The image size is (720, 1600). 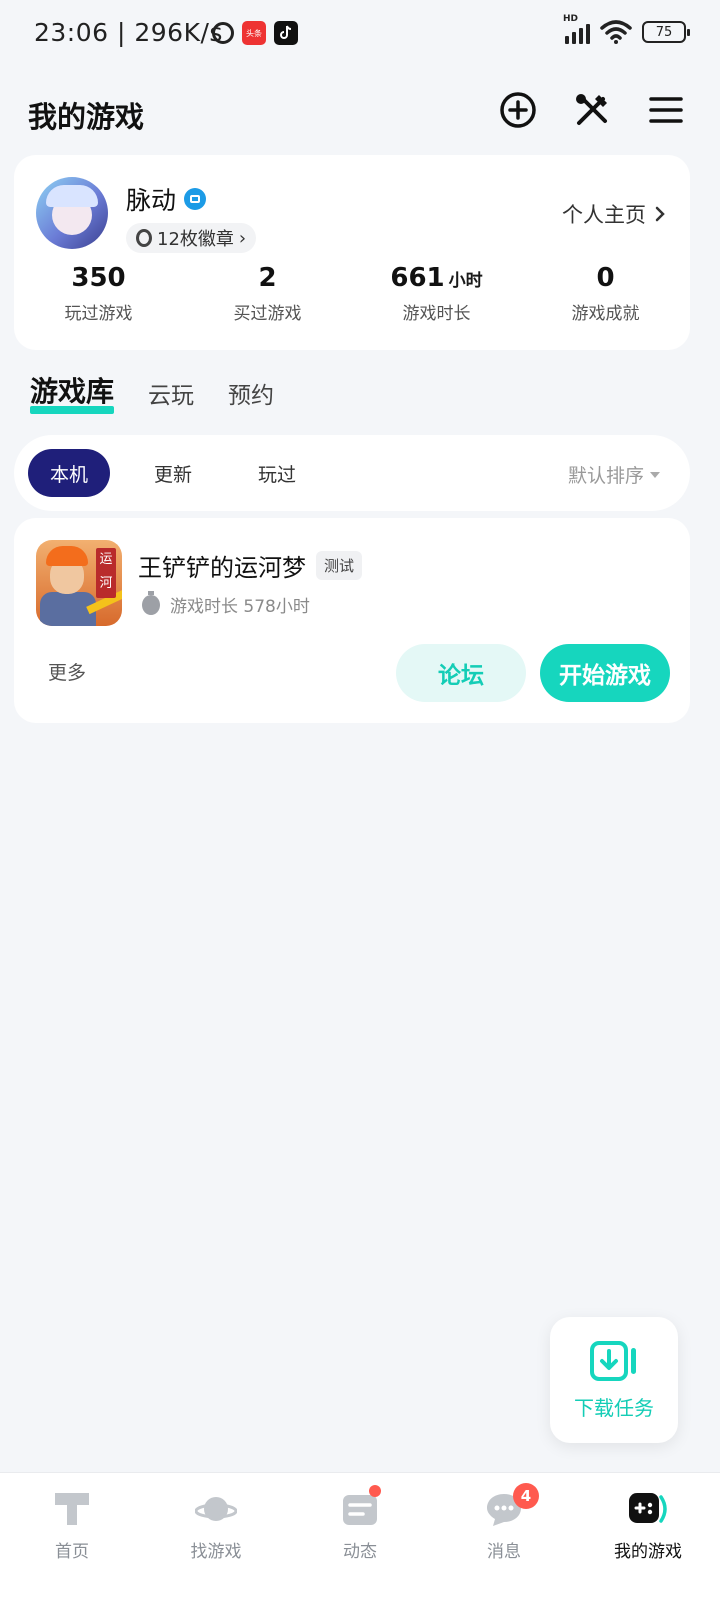 I want to click on stat-value: 350, so click(x=98, y=278).